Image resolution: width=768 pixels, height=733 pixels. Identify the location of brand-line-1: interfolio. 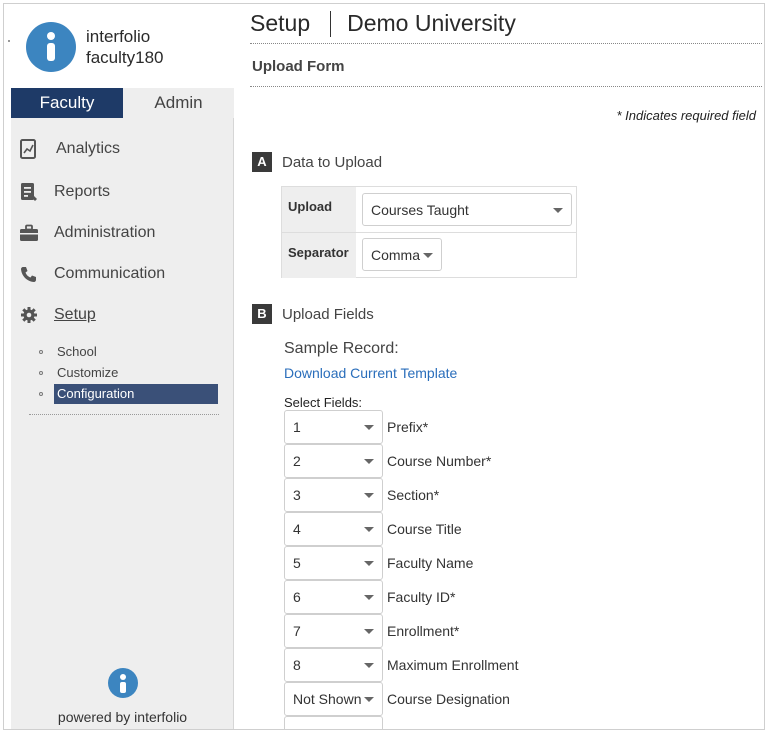
(118, 36).